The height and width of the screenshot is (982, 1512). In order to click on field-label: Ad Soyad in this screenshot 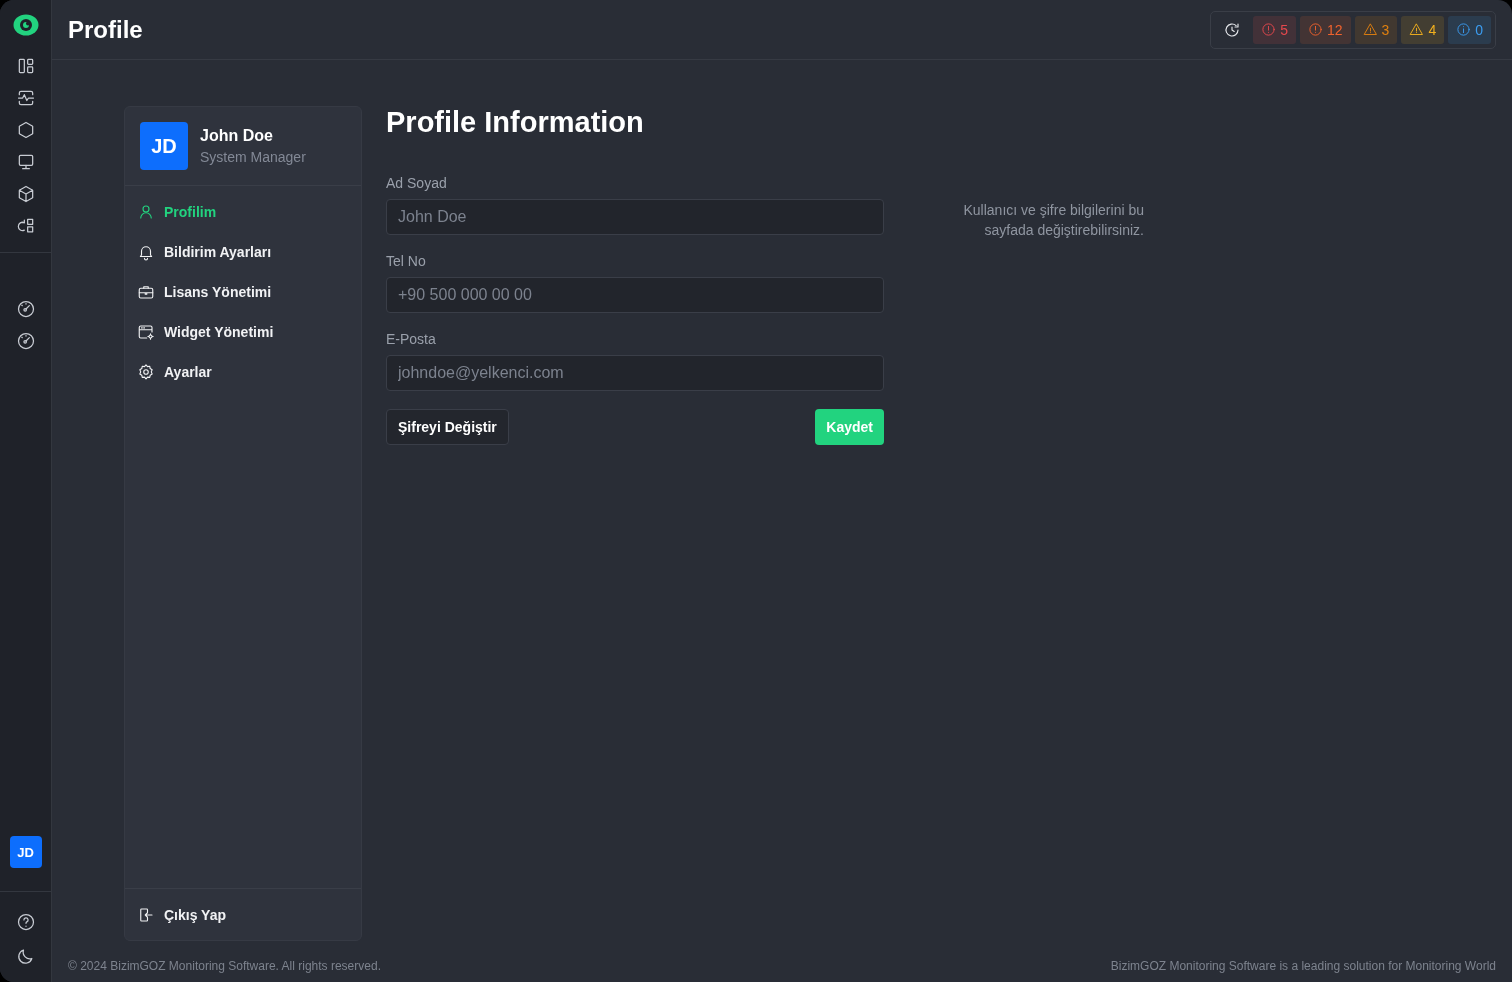, I will do `click(417, 183)`.